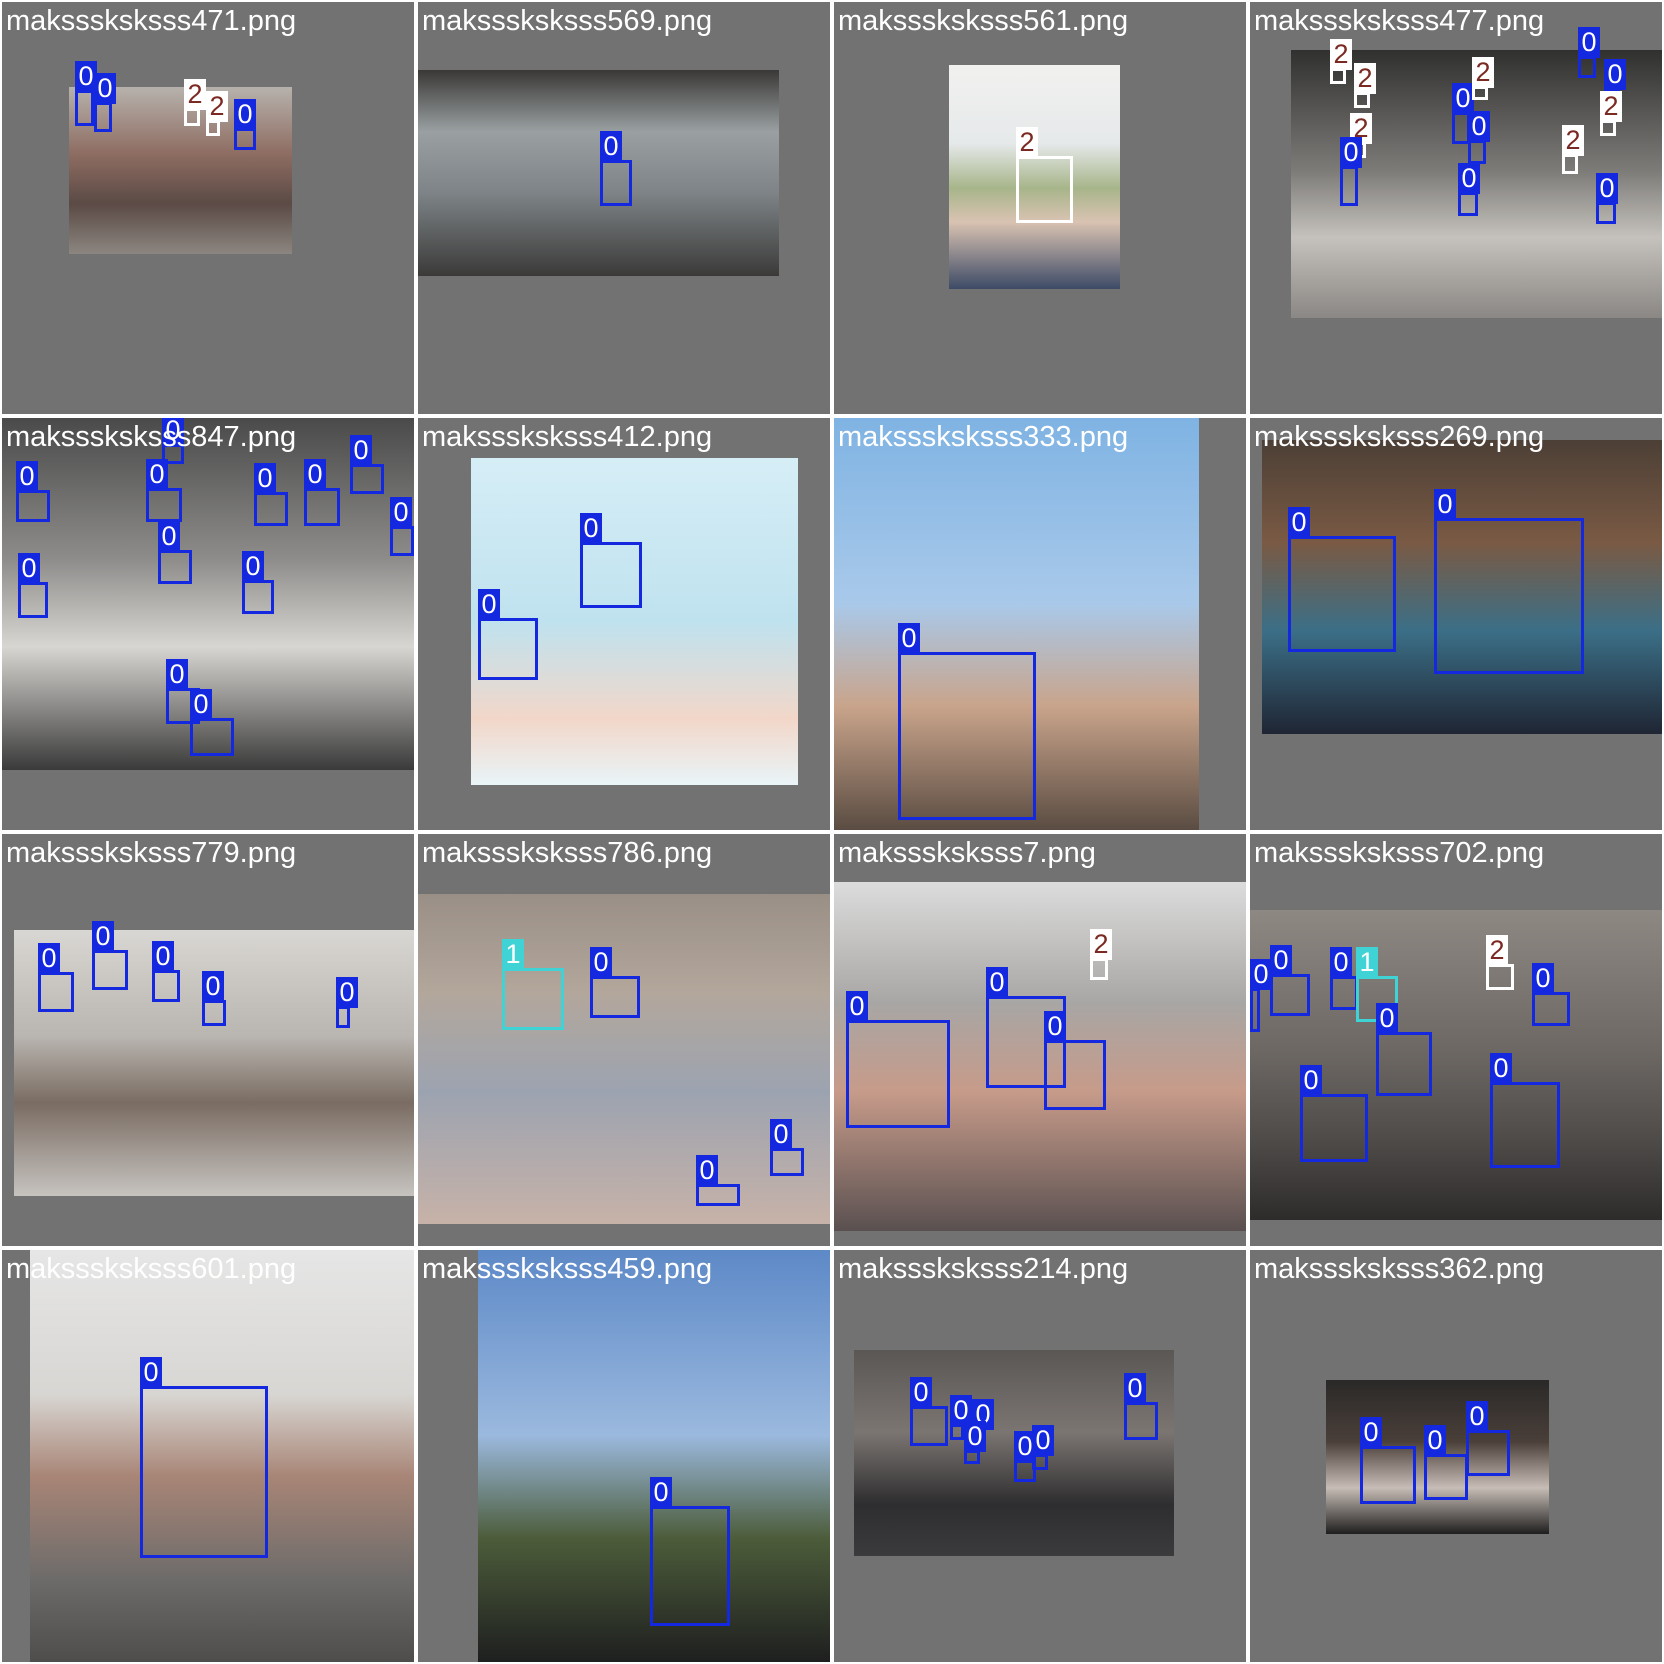 The height and width of the screenshot is (1664, 1664). Describe the element at coordinates (151, 437) in the screenshot. I see `image-filename: maksssksksss847.png` at that location.